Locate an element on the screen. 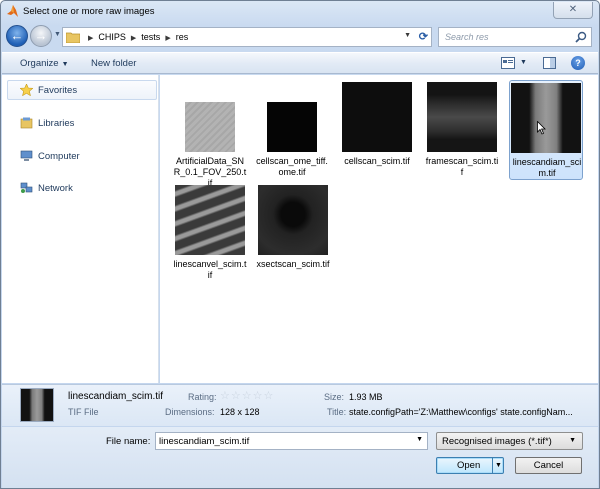 The image size is (600, 489). file-item: xsectscan_scim.tif is located at coordinates (293, 233).